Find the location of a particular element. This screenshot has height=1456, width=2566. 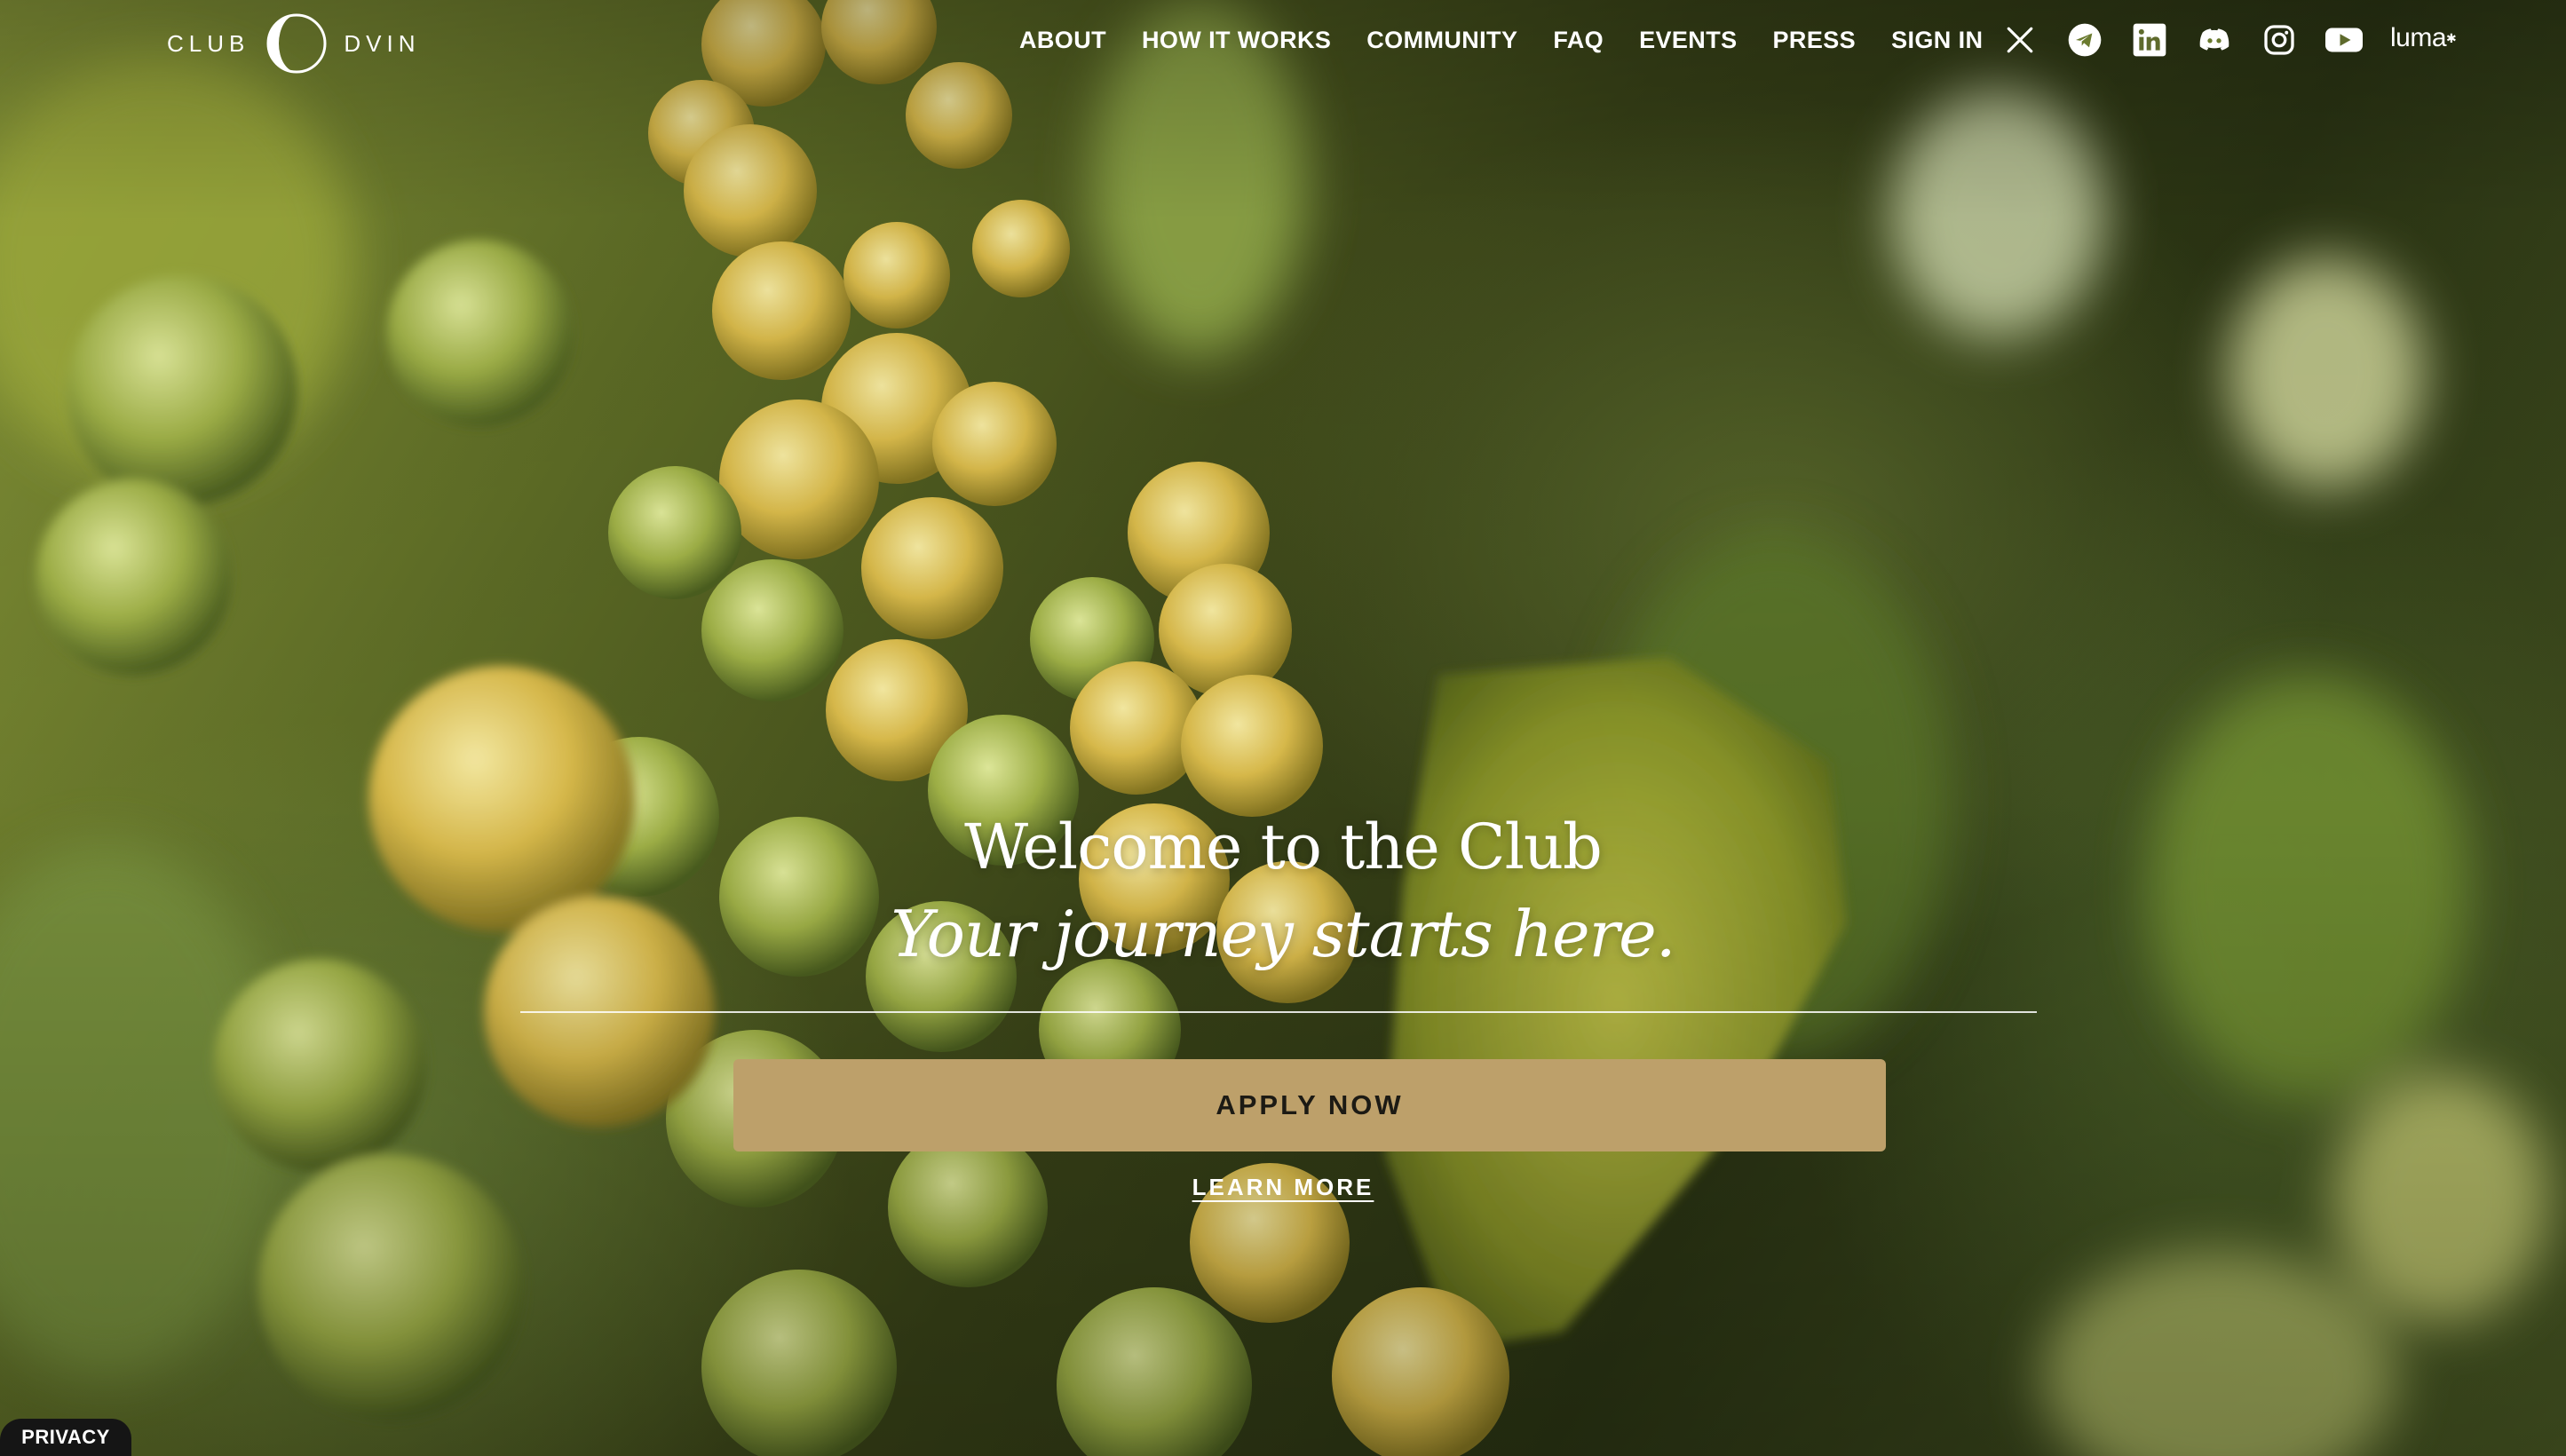

discord-icon is located at coordinates (2214, 40).